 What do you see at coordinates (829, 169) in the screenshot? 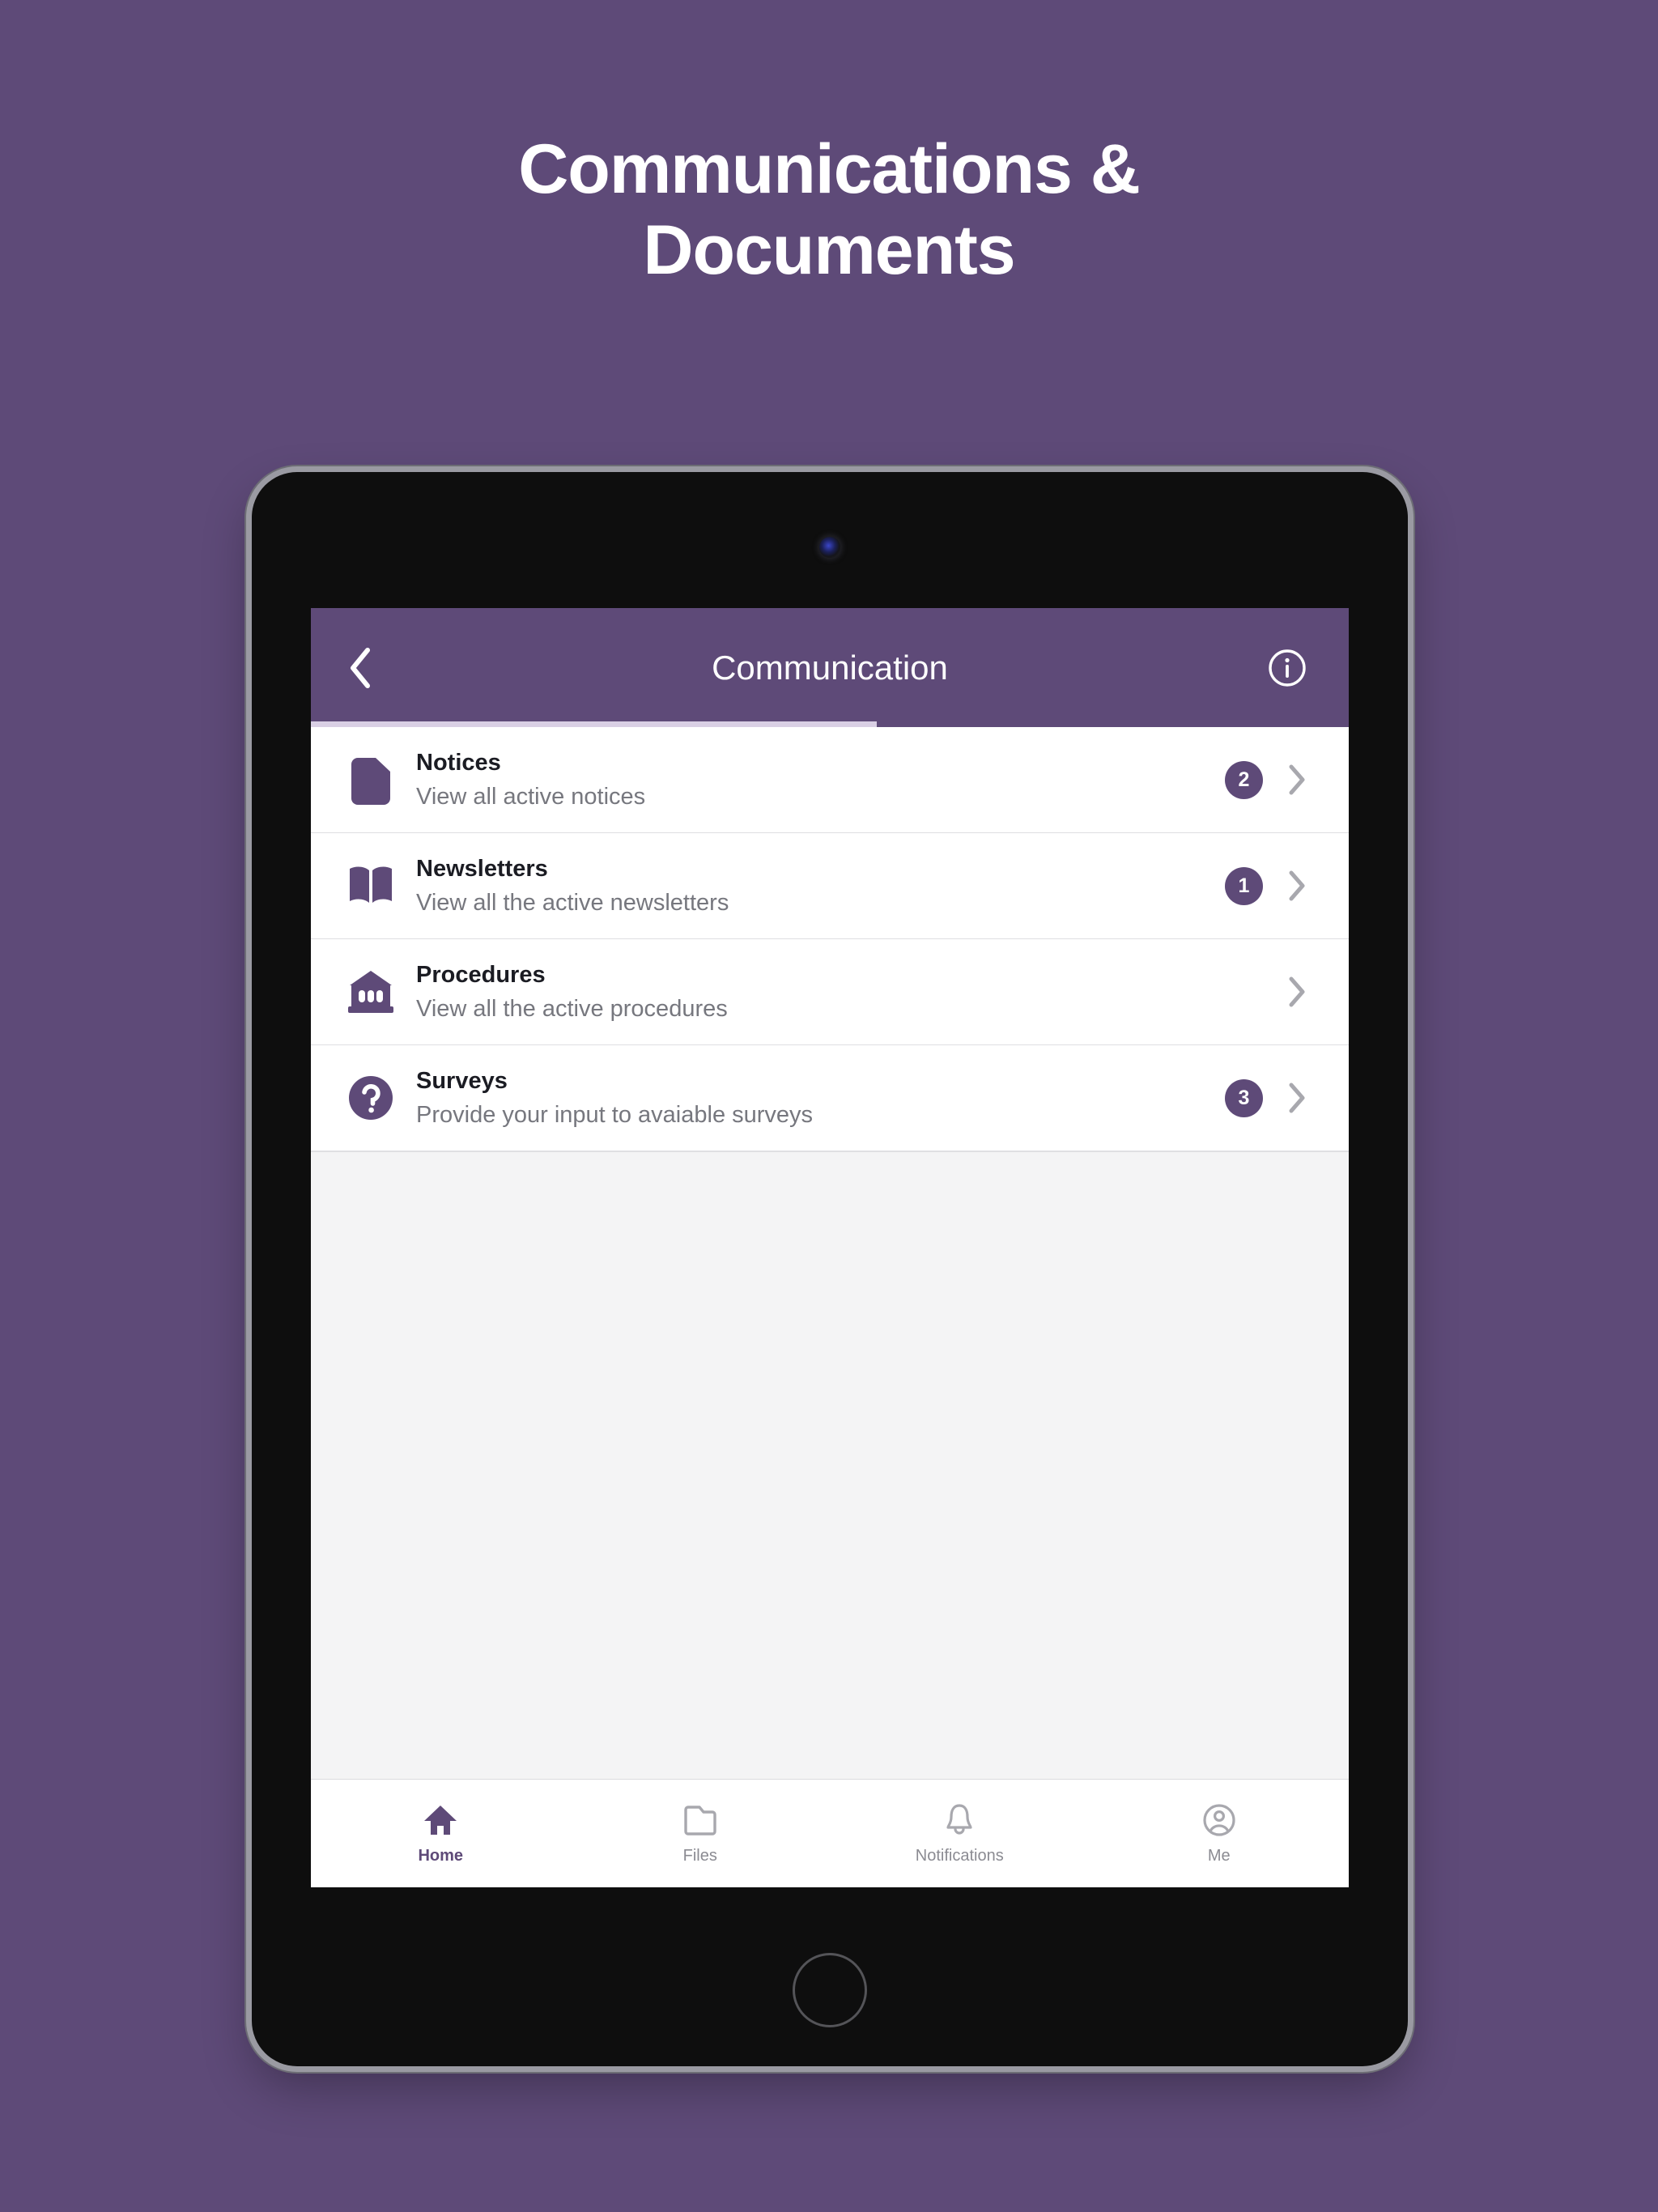
I see `page-title-line-1: Communications &` at bounding box center [829, 169].